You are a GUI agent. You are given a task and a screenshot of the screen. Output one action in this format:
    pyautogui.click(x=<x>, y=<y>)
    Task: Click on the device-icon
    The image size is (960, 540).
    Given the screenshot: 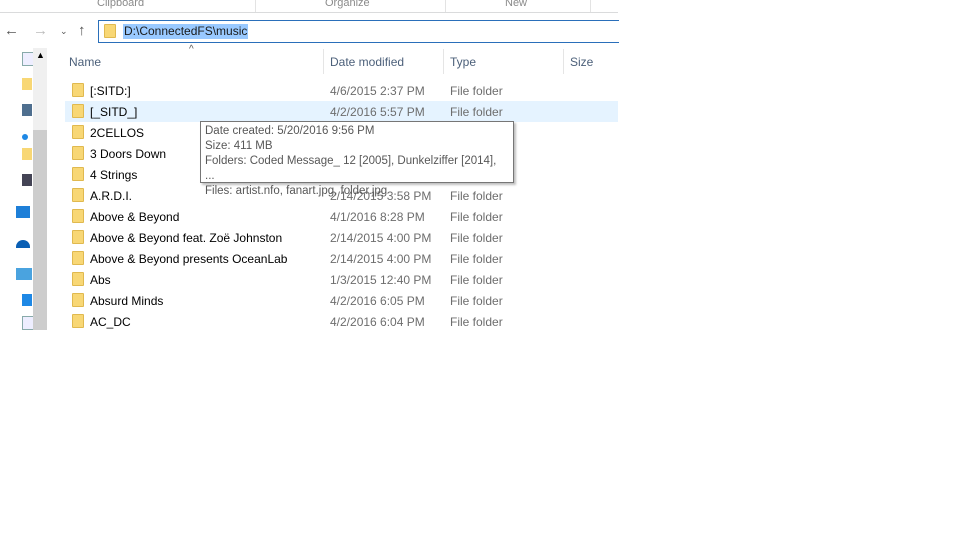 What is the action you would take?
    pyautogui.click(x=27, y=300)
    